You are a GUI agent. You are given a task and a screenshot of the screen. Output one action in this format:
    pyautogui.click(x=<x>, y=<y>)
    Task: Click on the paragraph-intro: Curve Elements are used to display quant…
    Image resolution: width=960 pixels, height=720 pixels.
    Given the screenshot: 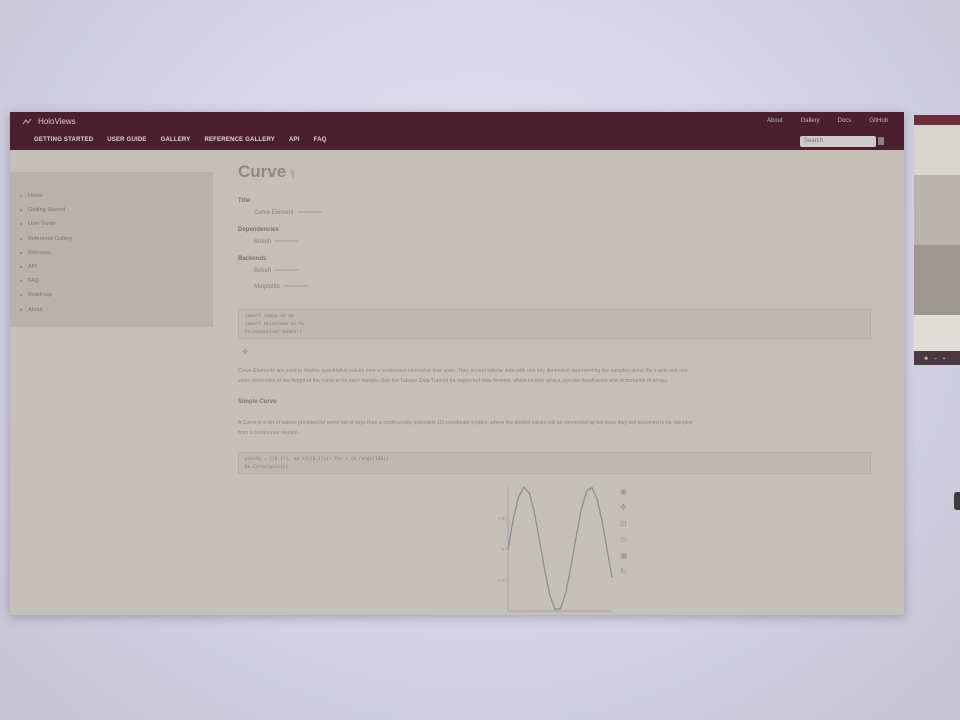 What is the action you would take?
    pyautogui.click(x=463, y=376)
    